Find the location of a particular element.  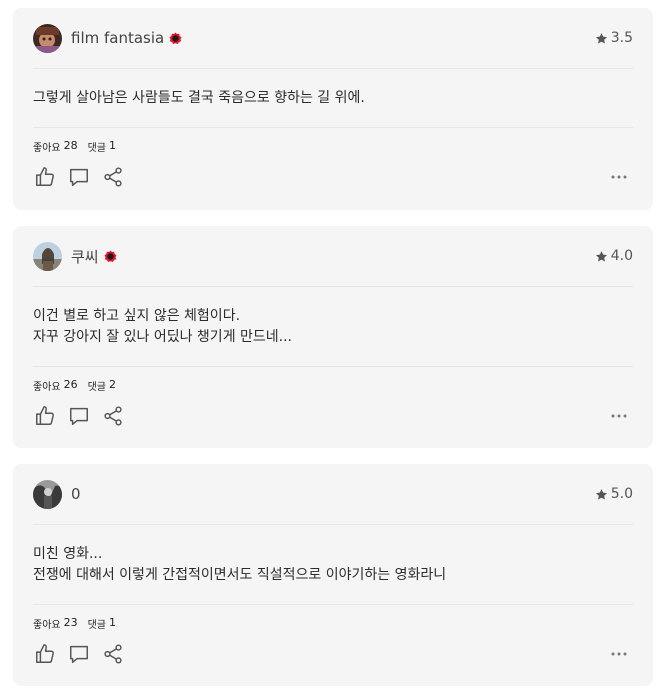

review-header: 0 5.0 is located at coordinates (333, 494).